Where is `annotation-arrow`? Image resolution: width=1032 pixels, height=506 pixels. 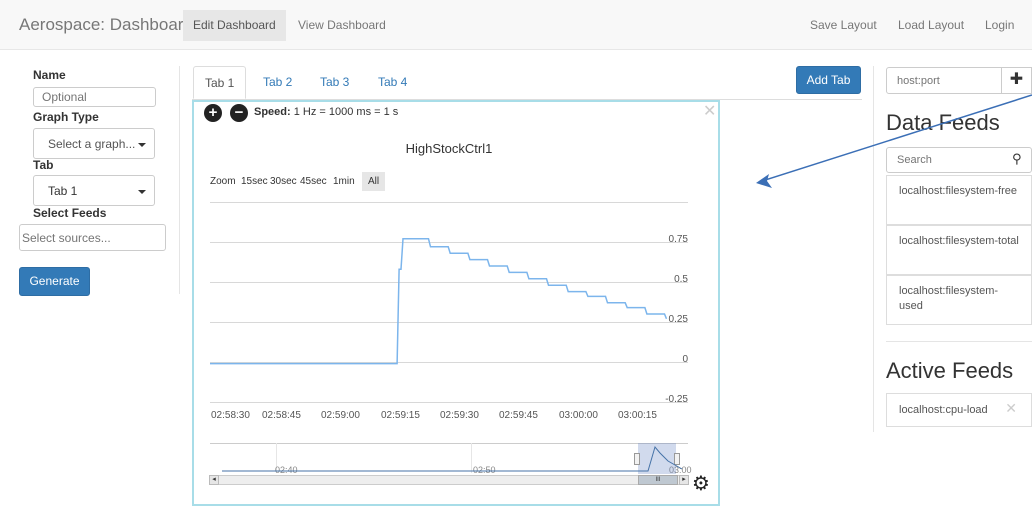 annotation-arrow is located at coordinates (894, 141).